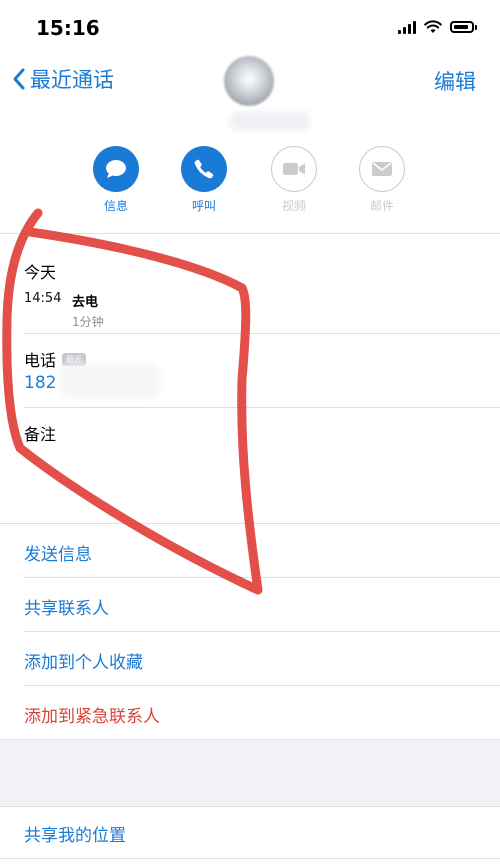 Image resolution: width=500 pixels, height=866 pixels. I want to click on status-time: 15:16, so click(68, 28).